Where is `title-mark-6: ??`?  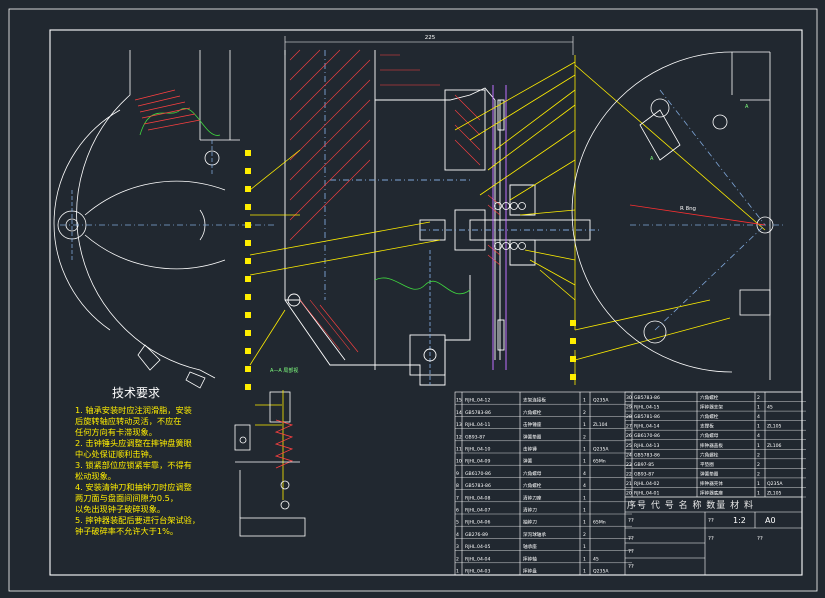
title-mark-6: ?? is located at coordinates (631, 567).